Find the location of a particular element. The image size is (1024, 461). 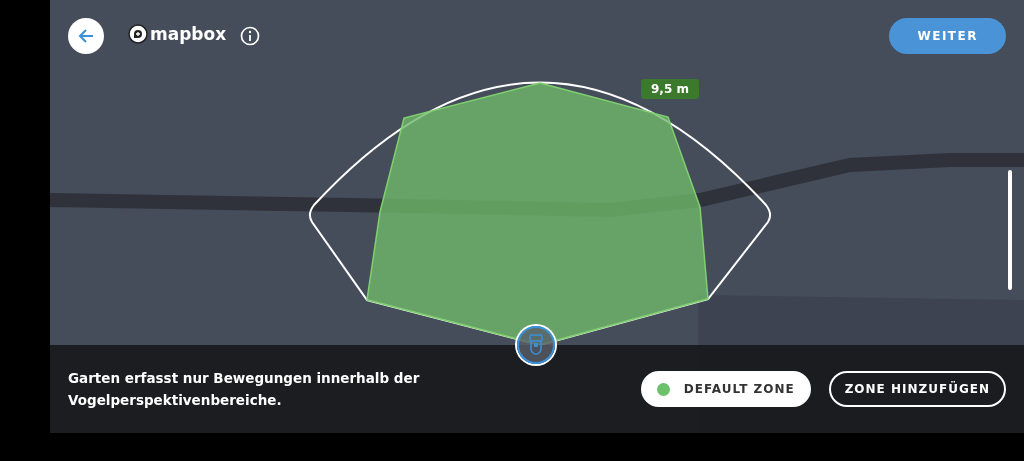

zone-chip: DEFAULT ZONE is located at coordinates (725, 389).